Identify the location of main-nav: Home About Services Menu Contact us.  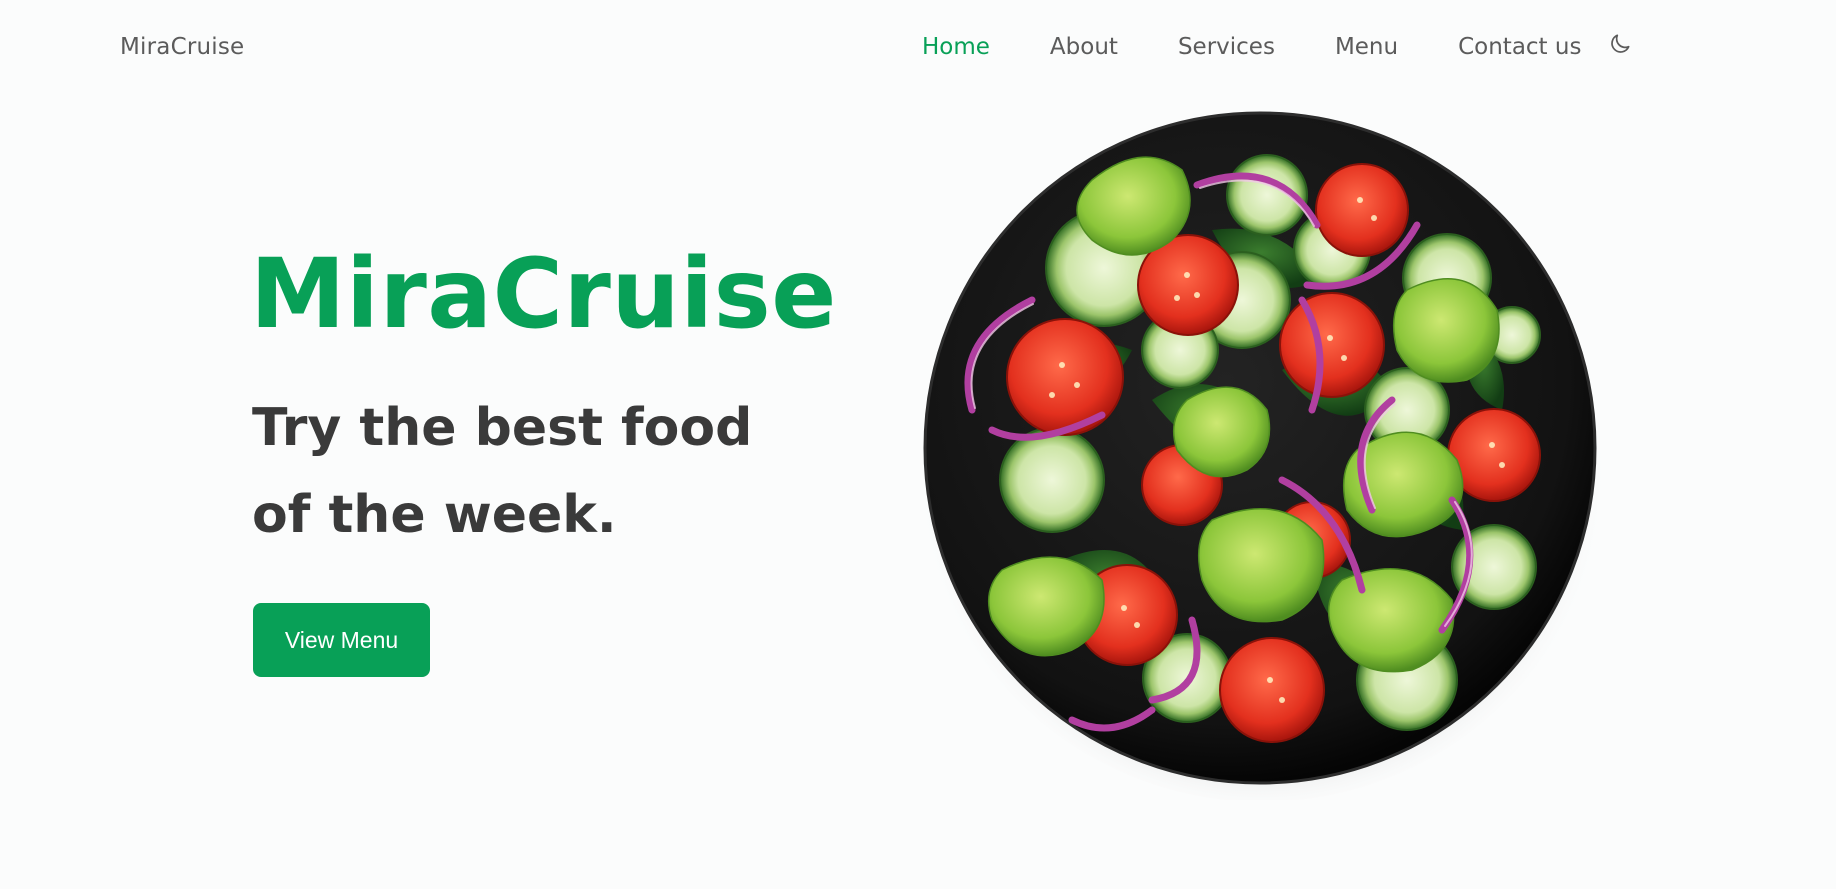
(1277, 47).